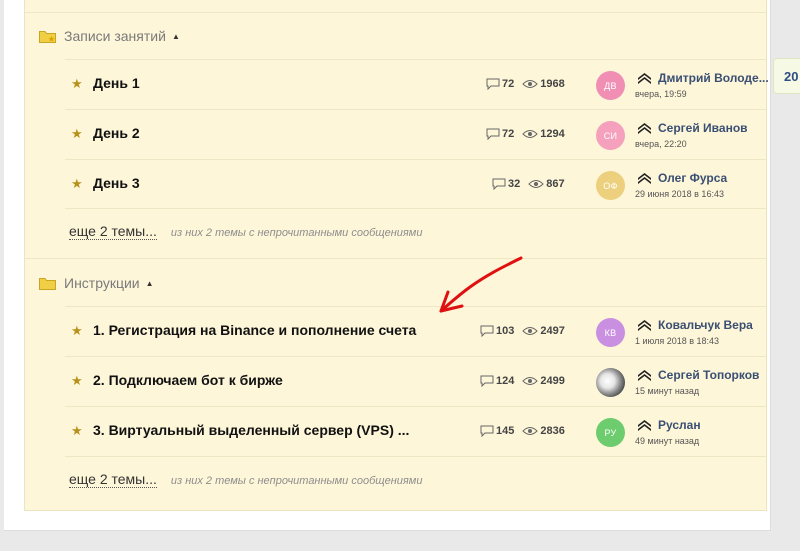 Image resolution: width=800 pixels, height=551 pixels. I want to click on view-count: 1968, so click(552, 84).